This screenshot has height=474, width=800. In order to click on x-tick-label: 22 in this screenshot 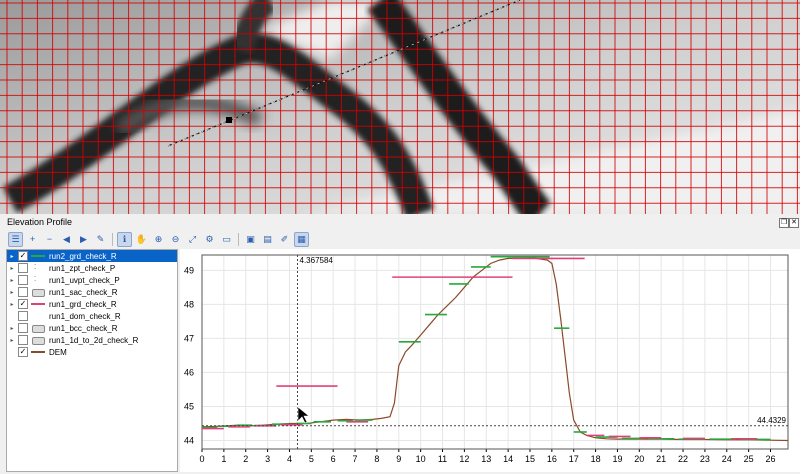, I will do `click(683, 459)`.